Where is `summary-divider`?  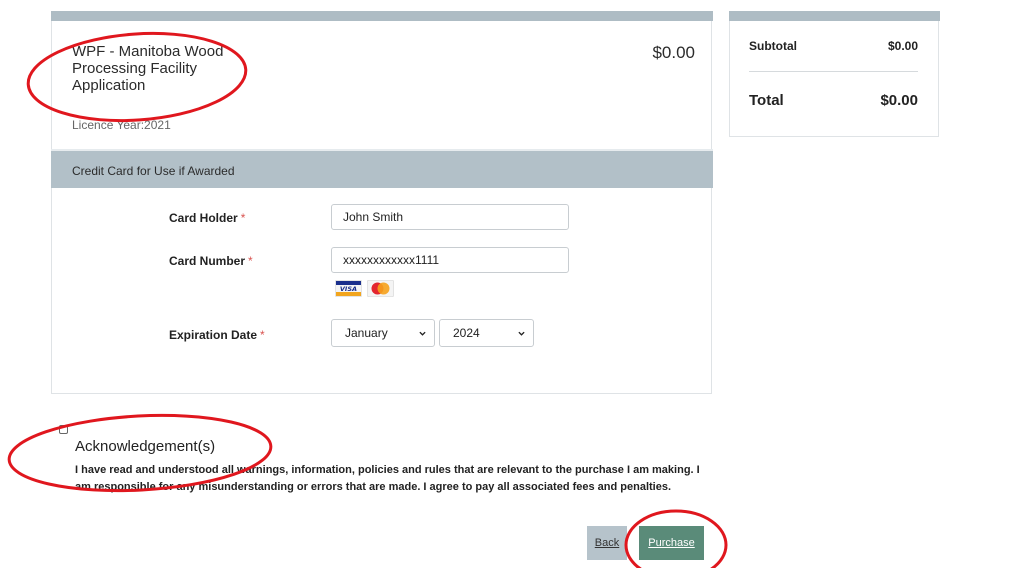 summary-divider is located at coordinates (833, 71).